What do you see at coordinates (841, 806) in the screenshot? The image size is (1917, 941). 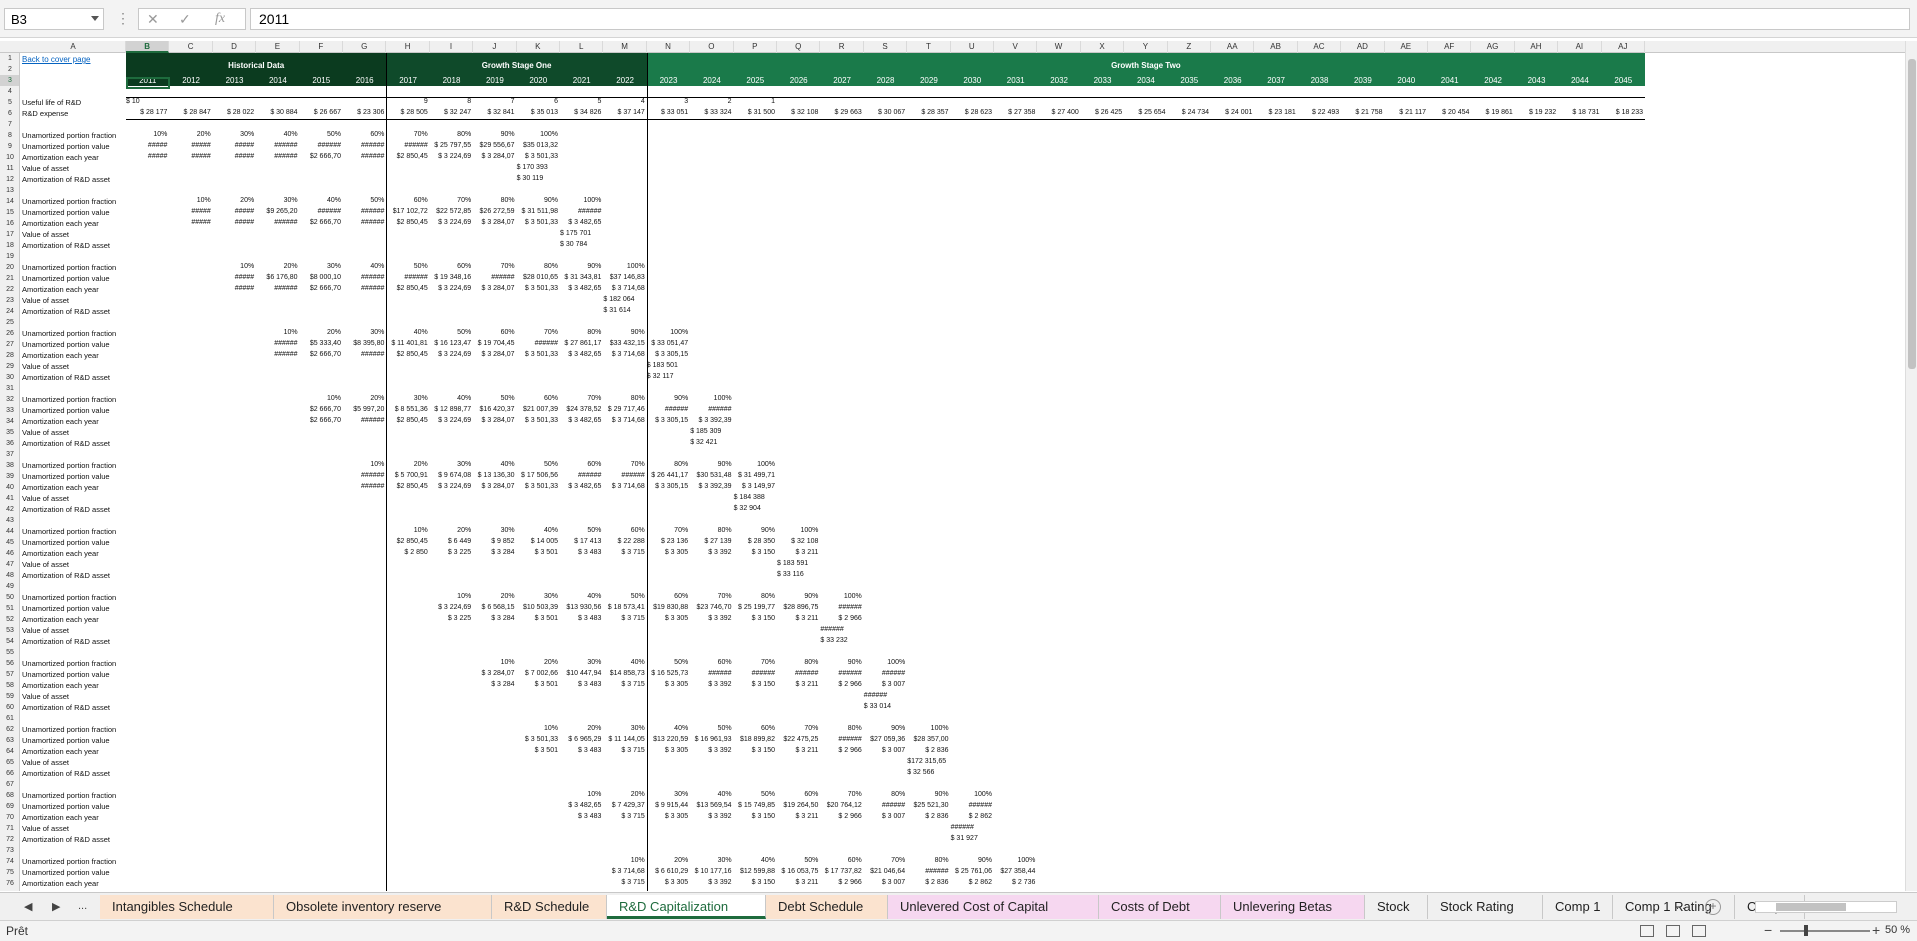 I see `cell-value: $20 764,12` at bounding box center [841, 806].